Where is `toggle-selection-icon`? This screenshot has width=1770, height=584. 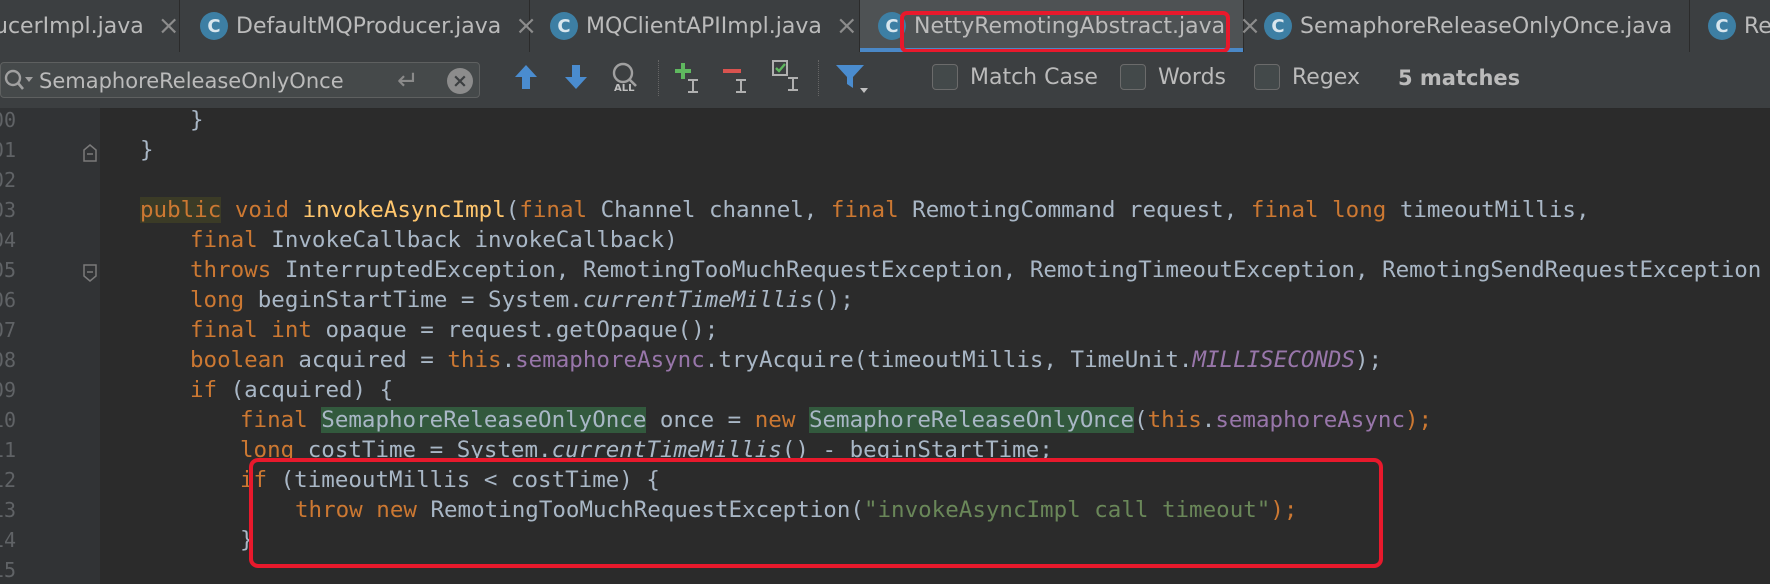 toggle-selection-icon is located at coordinates (788, 76).